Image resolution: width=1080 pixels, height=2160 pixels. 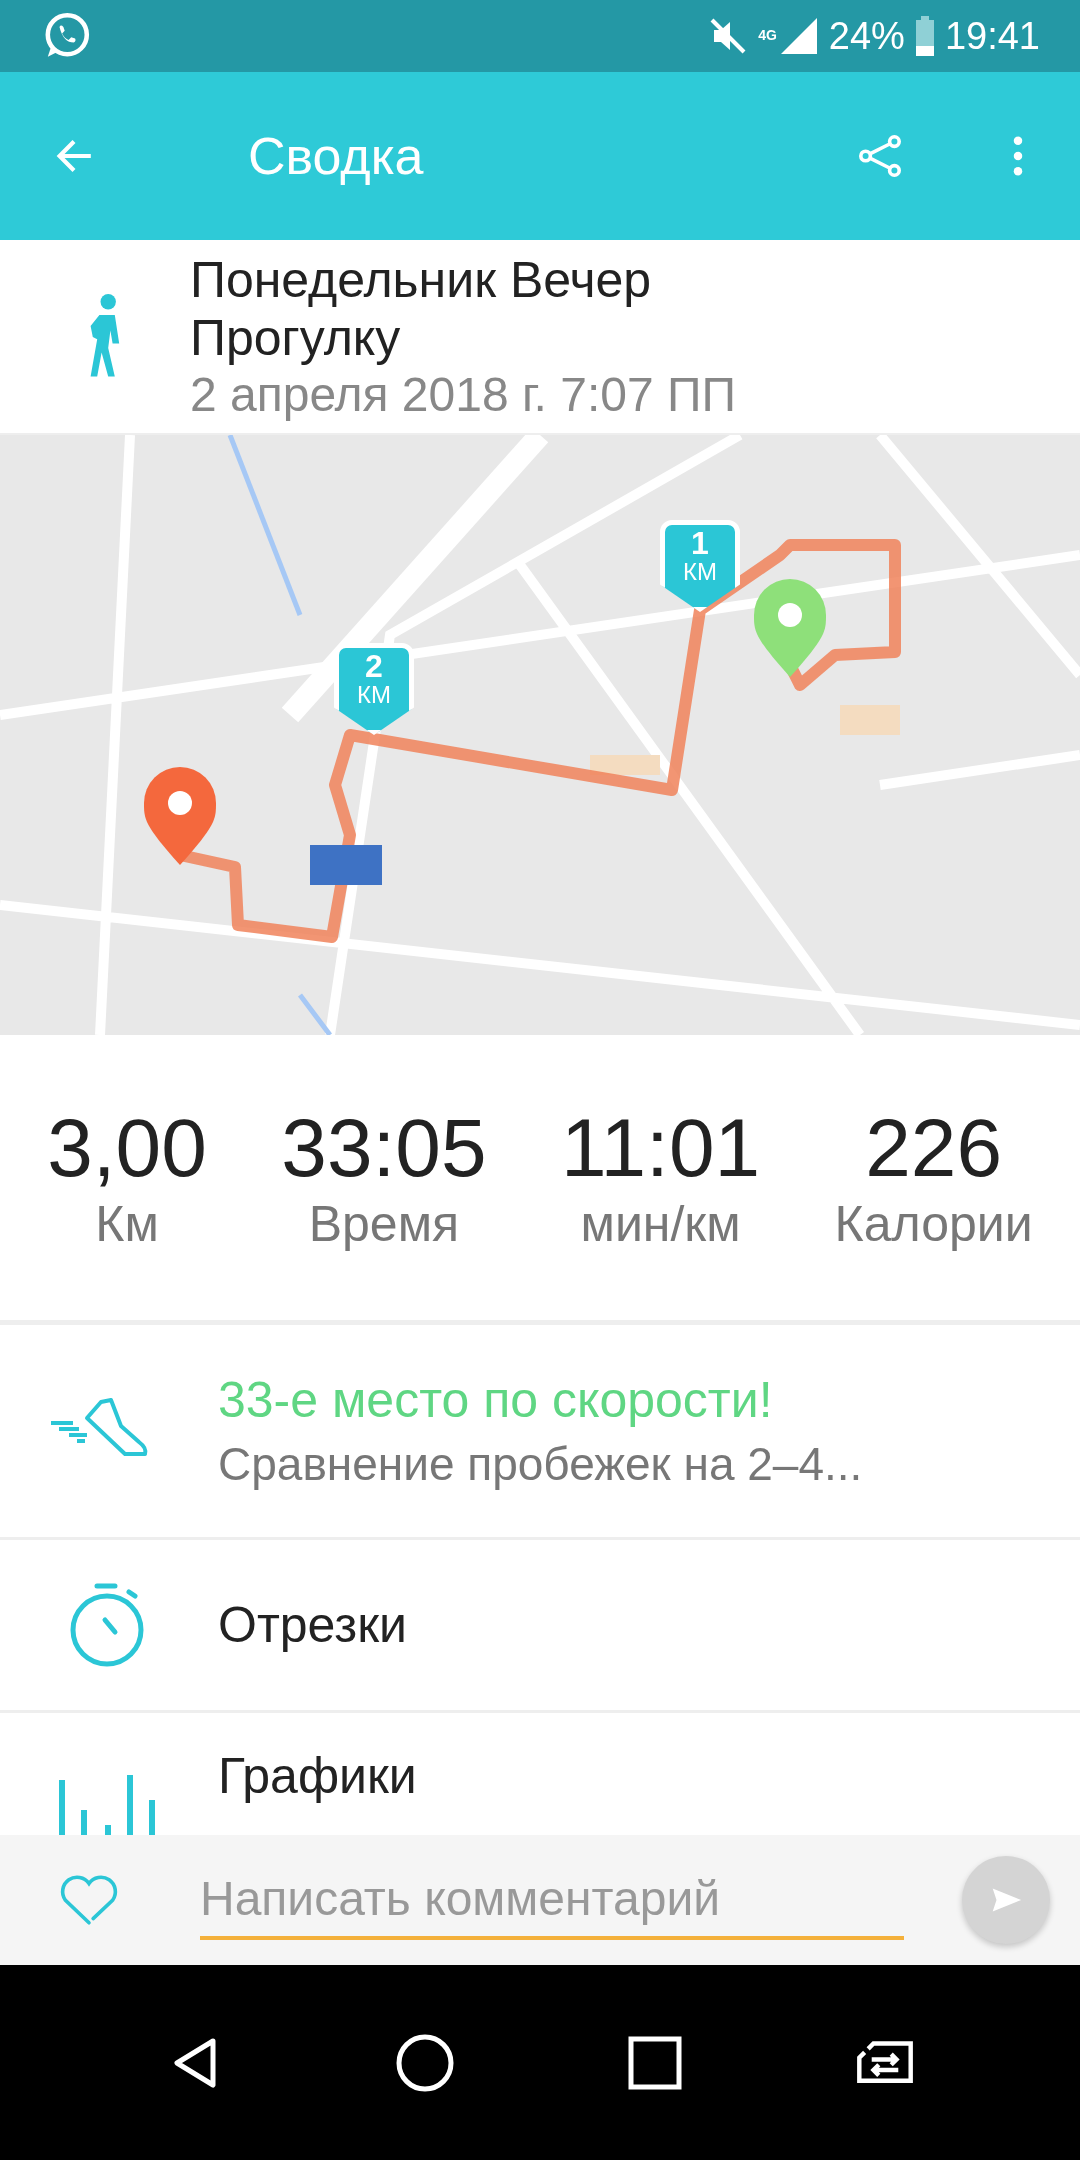 I want to click on stat-label: Время, so click(x=384, y=1224).